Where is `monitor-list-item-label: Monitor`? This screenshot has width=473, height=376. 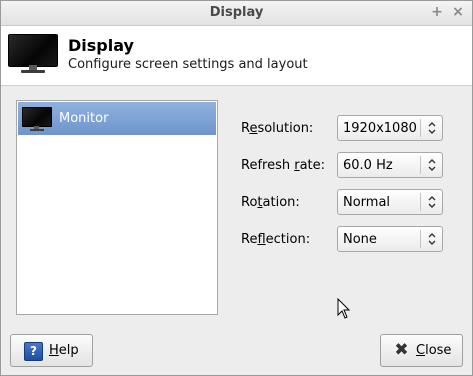
monitor-list-item-label: Monitor is located at coordinates (84, 118).